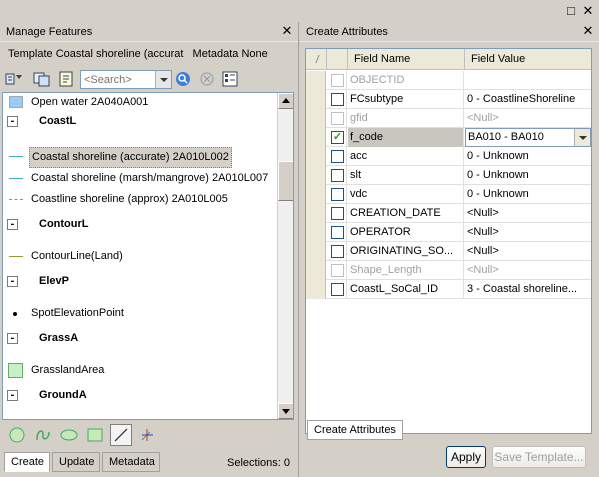 The height and width of the screenshot is (477, 599). Describe the element at coordinates (66, 79) in the screenshot. I see `template-properties-icon` at that location.